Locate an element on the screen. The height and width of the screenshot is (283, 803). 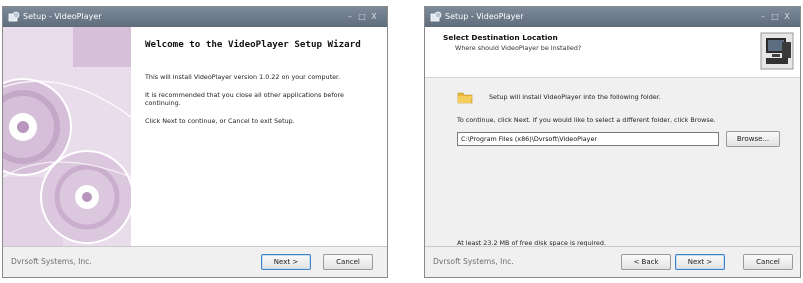
computer-icon is located at coordinates (777, 51).